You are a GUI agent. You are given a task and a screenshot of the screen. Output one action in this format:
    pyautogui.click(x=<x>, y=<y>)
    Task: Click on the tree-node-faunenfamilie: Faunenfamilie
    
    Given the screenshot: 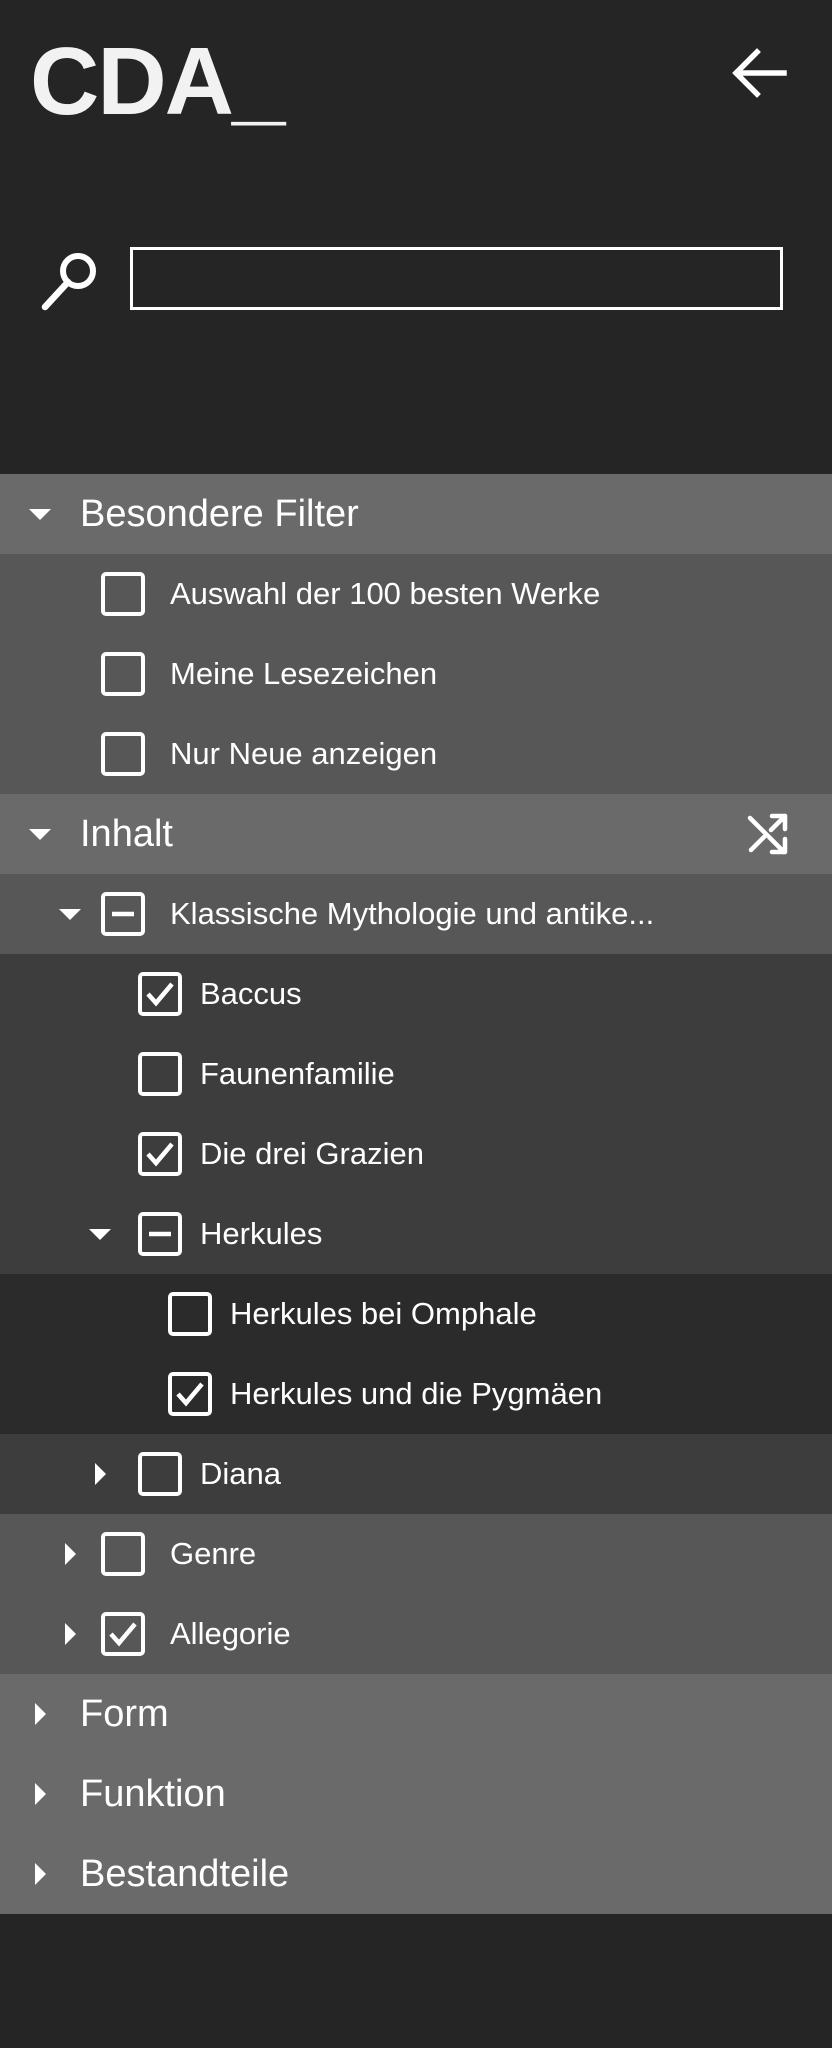 What is the action you would take?
    pyautogui.click(x=416, y=1074)
    